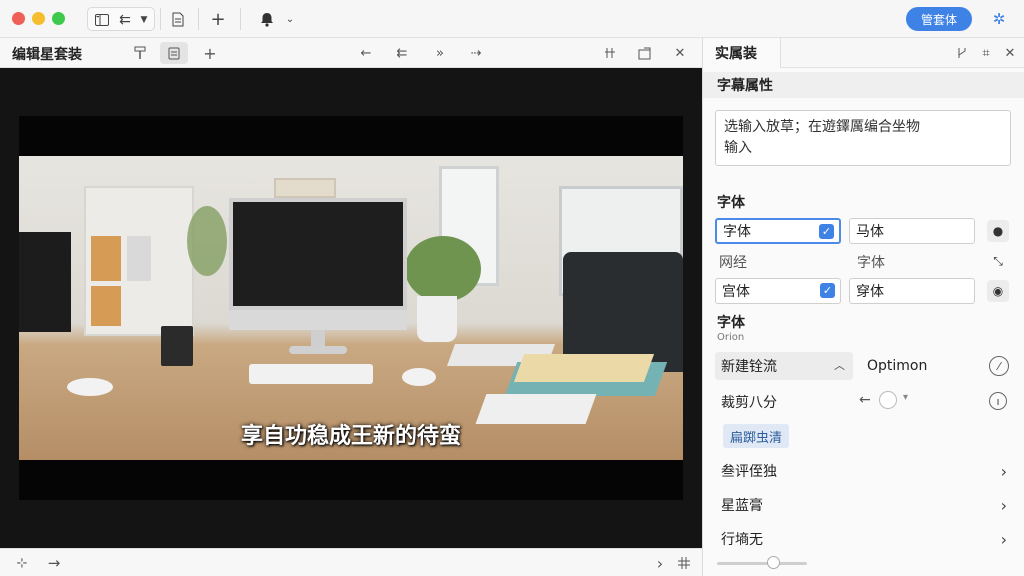 The image size is (1024, 576). I want to click on chevron-down-icon: ⌄, so click(290, 19).